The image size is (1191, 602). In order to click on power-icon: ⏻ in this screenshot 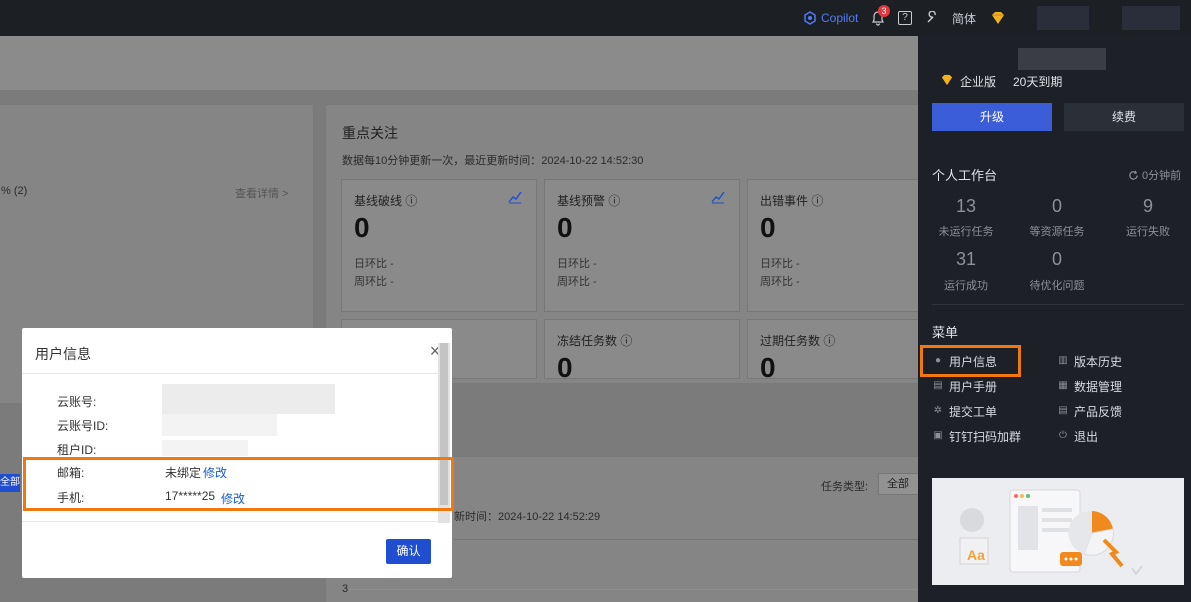, I will do `click(1063, 435)`.